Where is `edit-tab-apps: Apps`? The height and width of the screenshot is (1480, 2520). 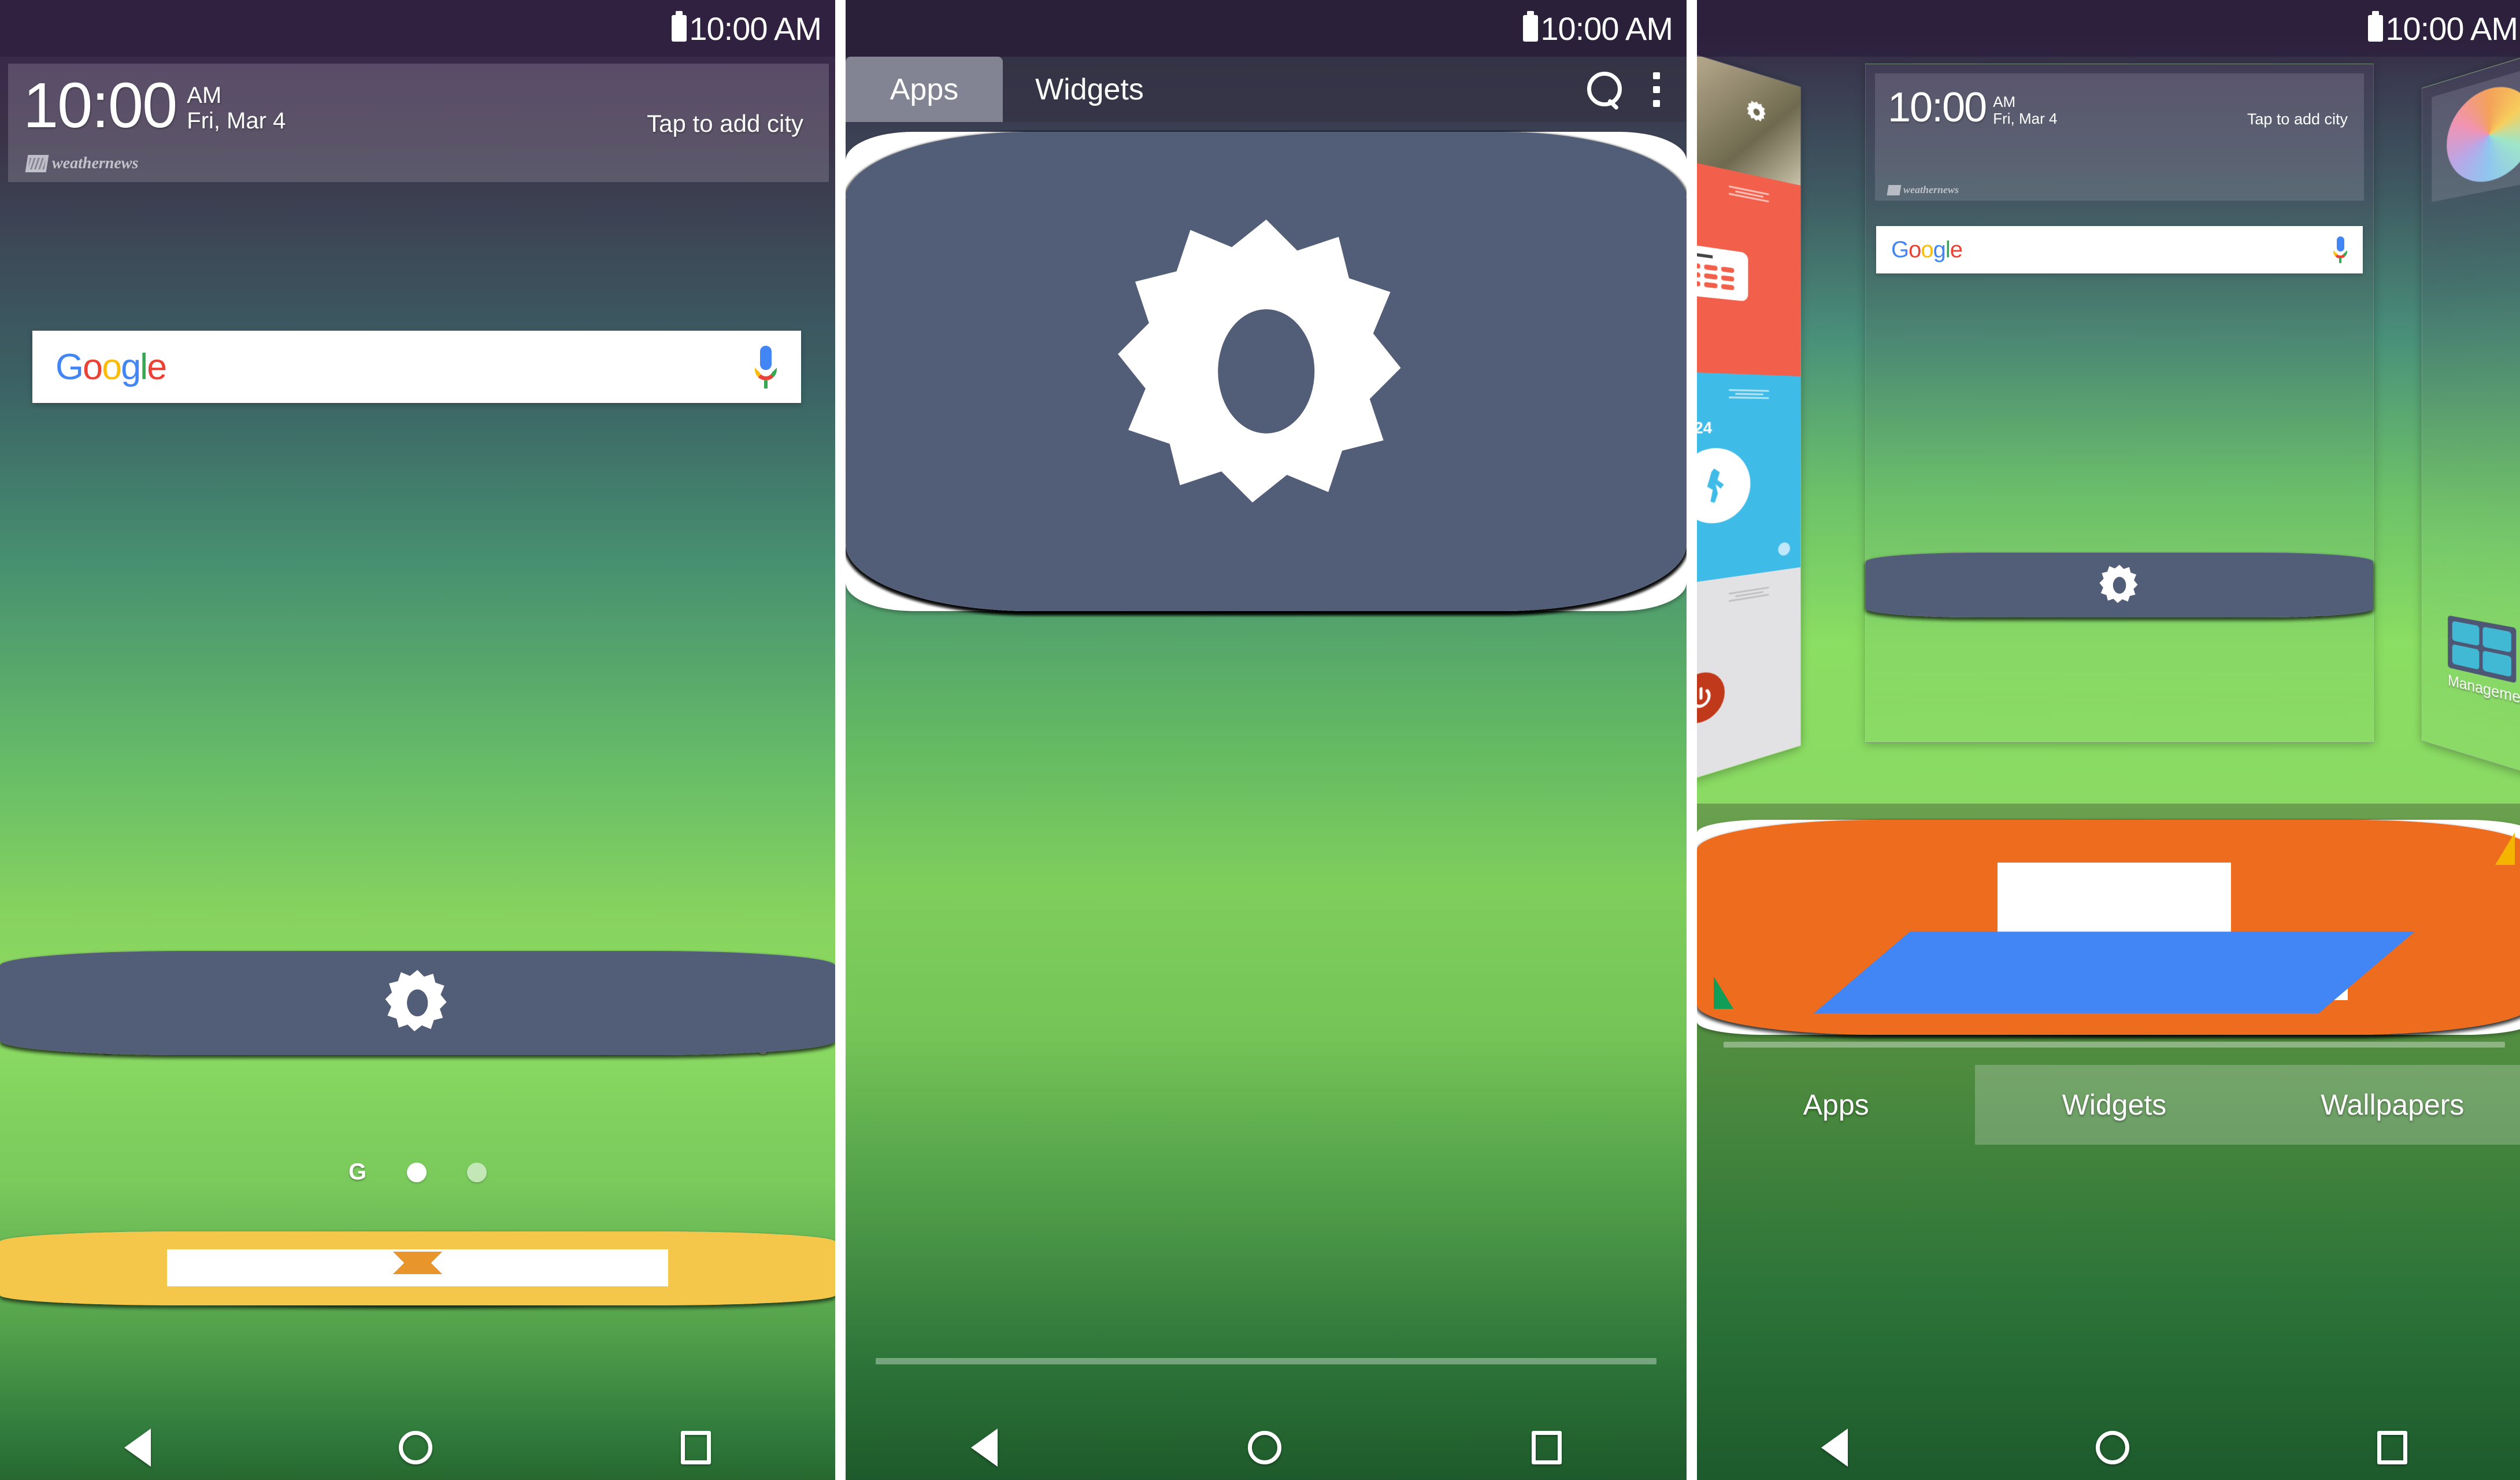
edit-tab-apps: Apps is located at coordinates (1836, 1105).